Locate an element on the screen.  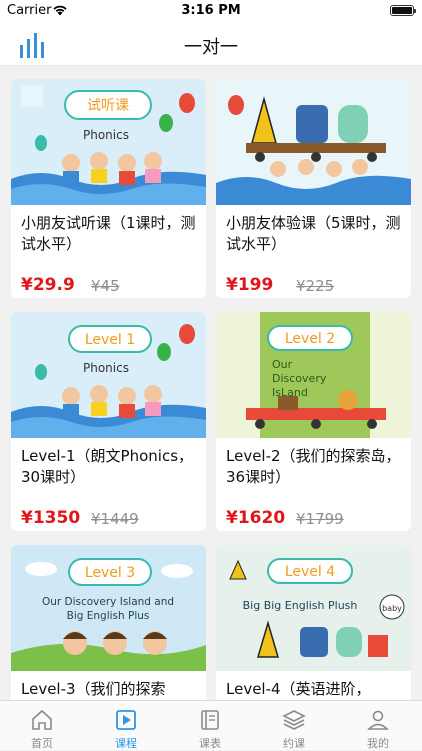
course-name: 小朋友试听课（1课时，测试水平） is located at coordinates (108, 233).